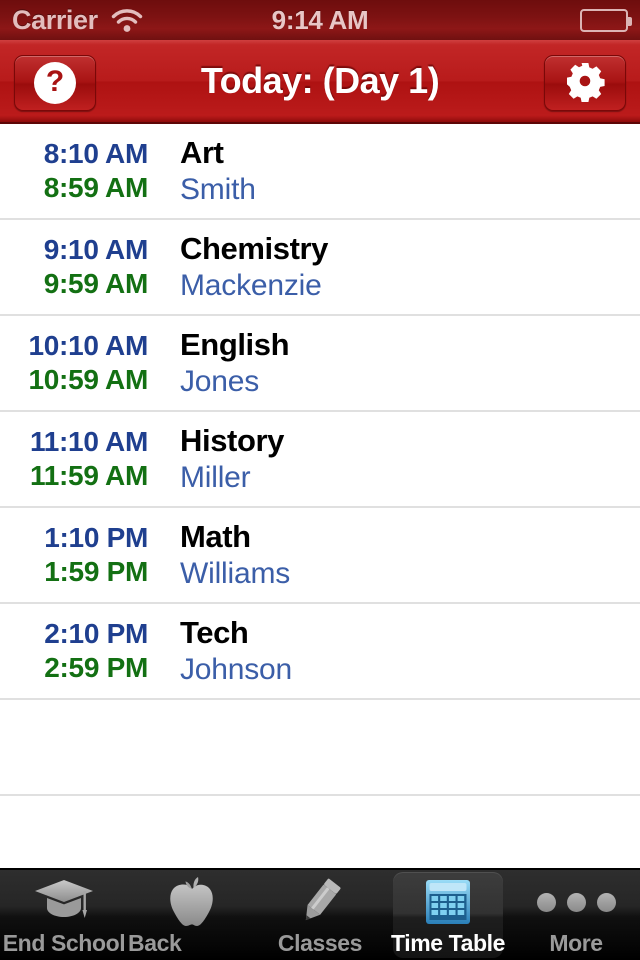 Image resolution: width=640 pixels, height=960 pixels. Describe the element at coordinates (320, 902) in the screenshot. I see `pencil-icon` at that location.